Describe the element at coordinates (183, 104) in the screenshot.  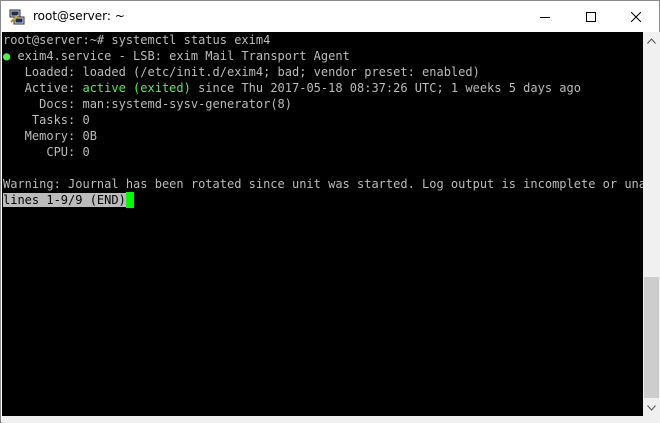
I see `docs-value: man:systemd-sysv-generator(8)` at that location.